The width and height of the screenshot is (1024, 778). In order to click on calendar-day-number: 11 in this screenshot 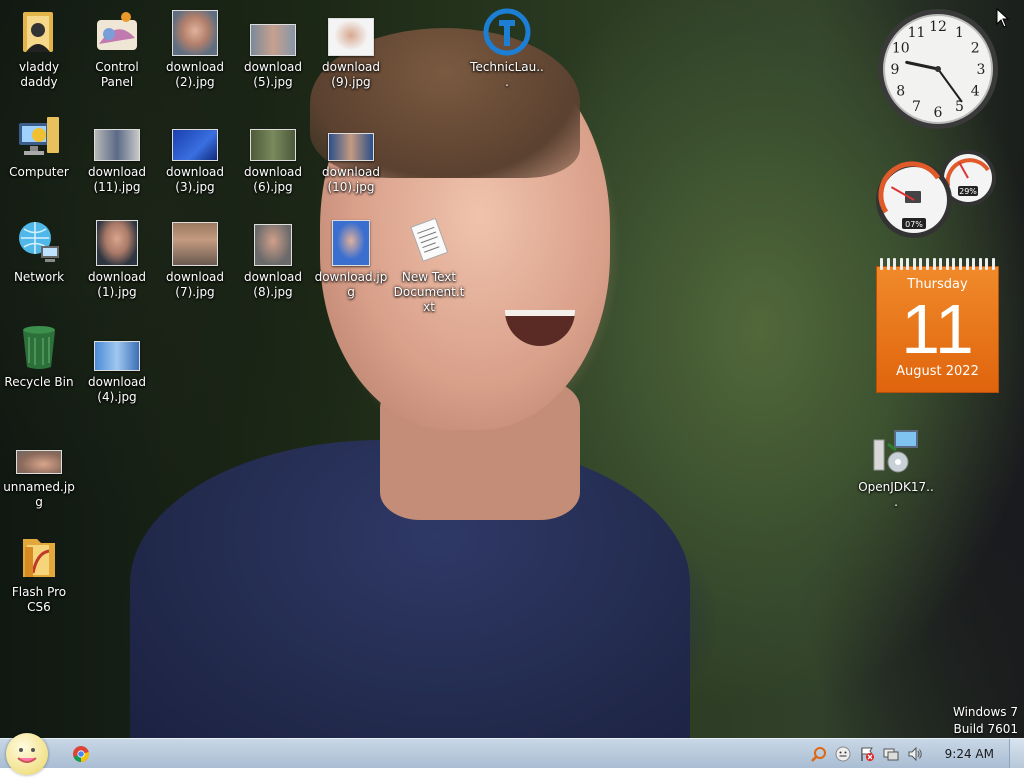, I will do `click(937, 329)`.